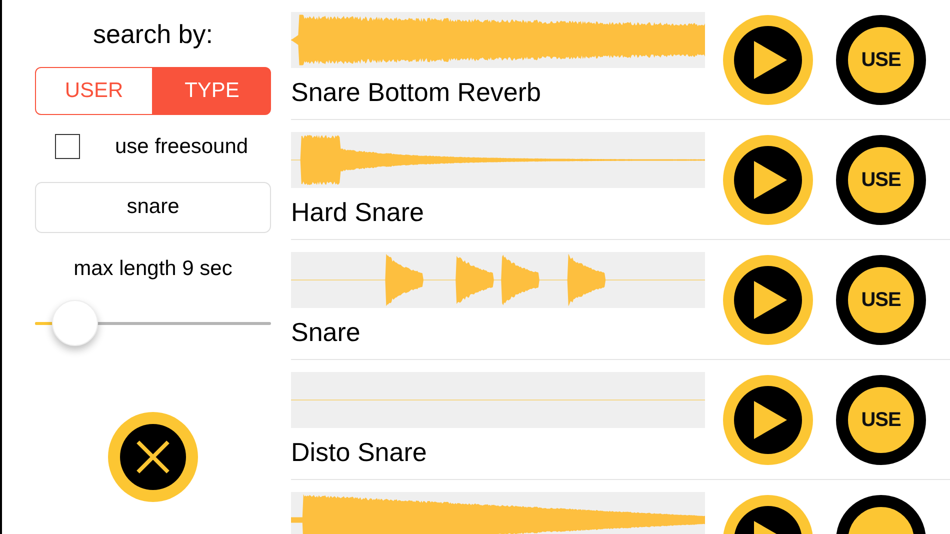 Image resolution: width=950 pixels, height=534 pixels. Describe the element at coordinates (326, 332) in the screenshot. I see `sound-name: Snare` at that location.